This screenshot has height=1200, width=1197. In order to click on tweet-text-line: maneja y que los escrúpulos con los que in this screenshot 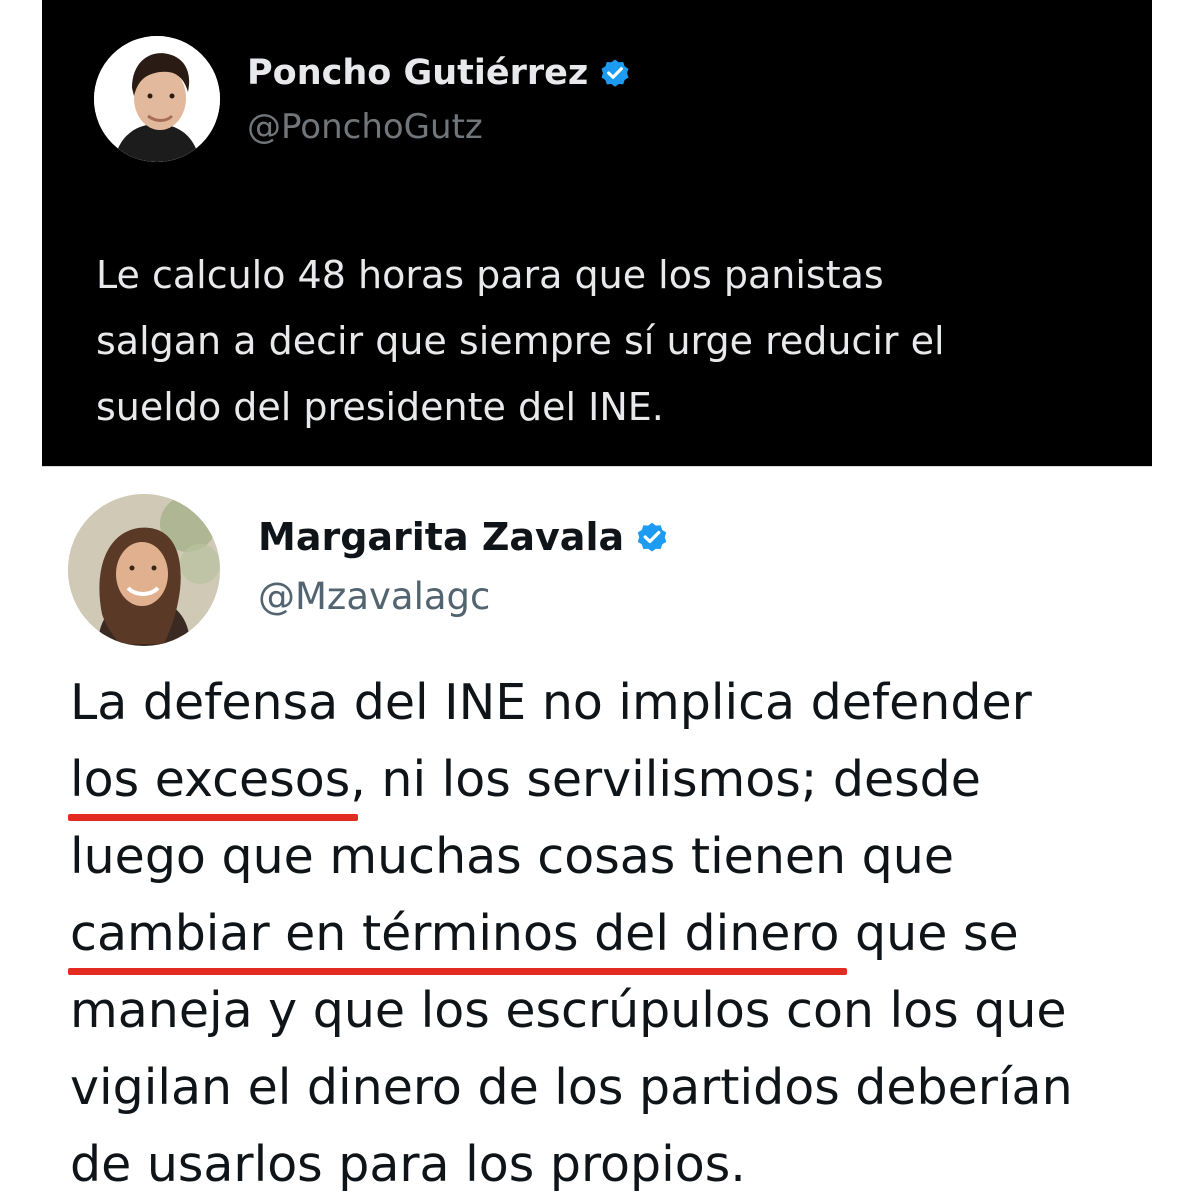, I will do `click(568, 1010)`.